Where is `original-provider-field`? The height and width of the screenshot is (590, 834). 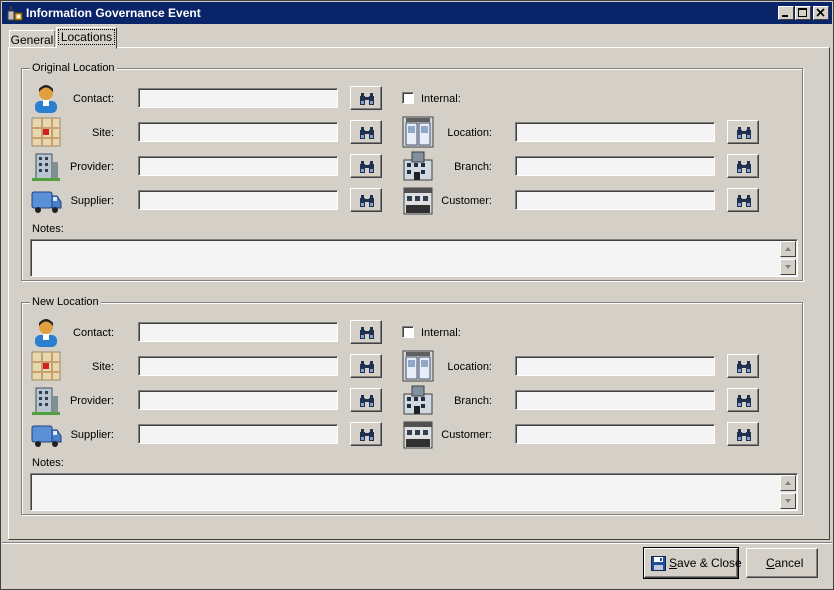 original-provider-field is located at coordinates (238, 166).